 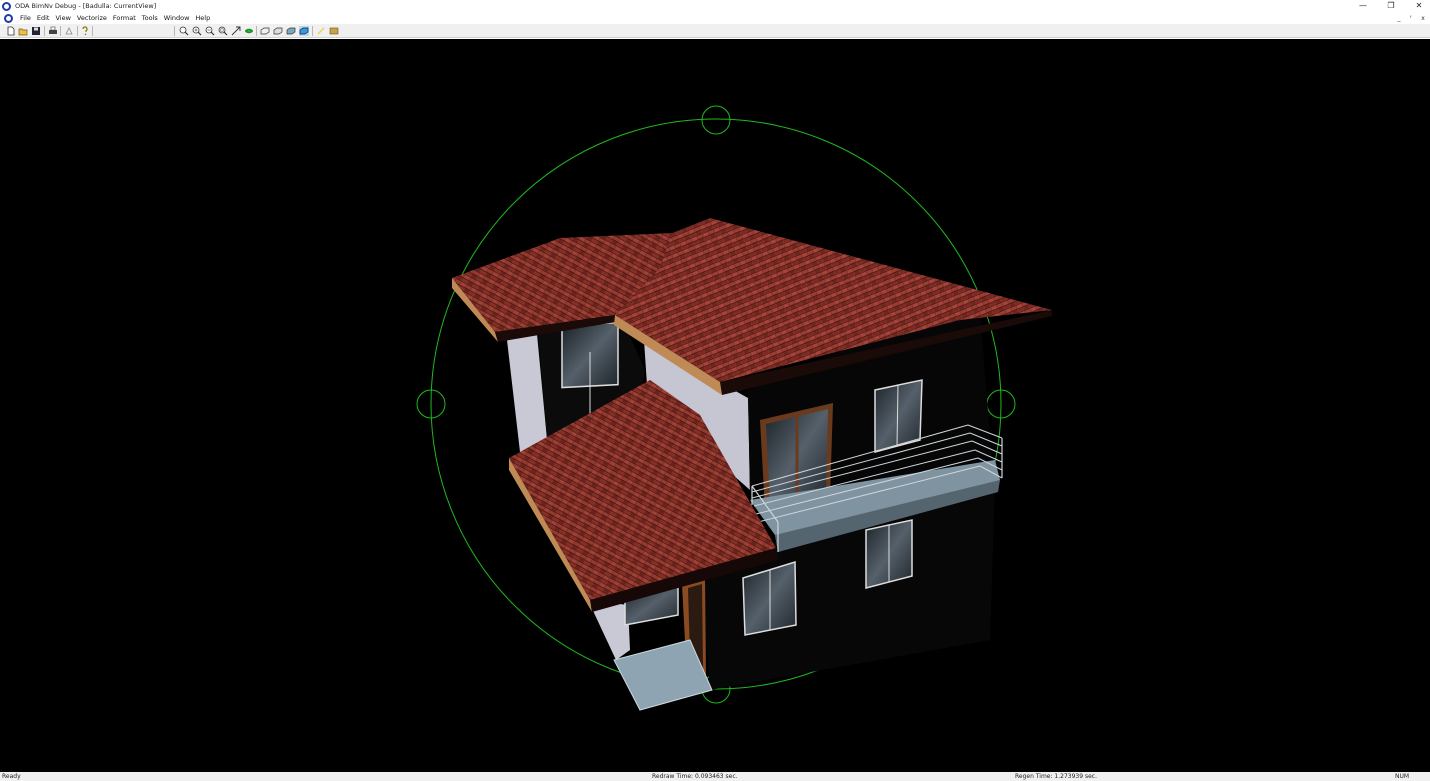 I want to click on menu-help: Help, so click(x=202, y=18).